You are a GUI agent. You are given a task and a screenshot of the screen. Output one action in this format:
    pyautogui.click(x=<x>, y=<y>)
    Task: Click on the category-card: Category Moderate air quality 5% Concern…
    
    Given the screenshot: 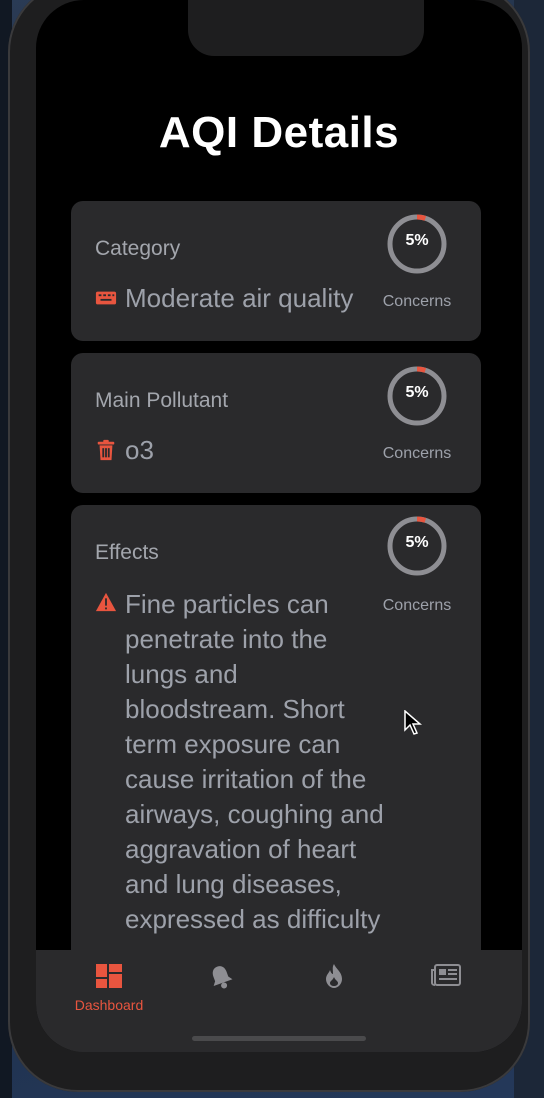 What is the action you would take?
    pyautogui.click(x=276, y=271)
    